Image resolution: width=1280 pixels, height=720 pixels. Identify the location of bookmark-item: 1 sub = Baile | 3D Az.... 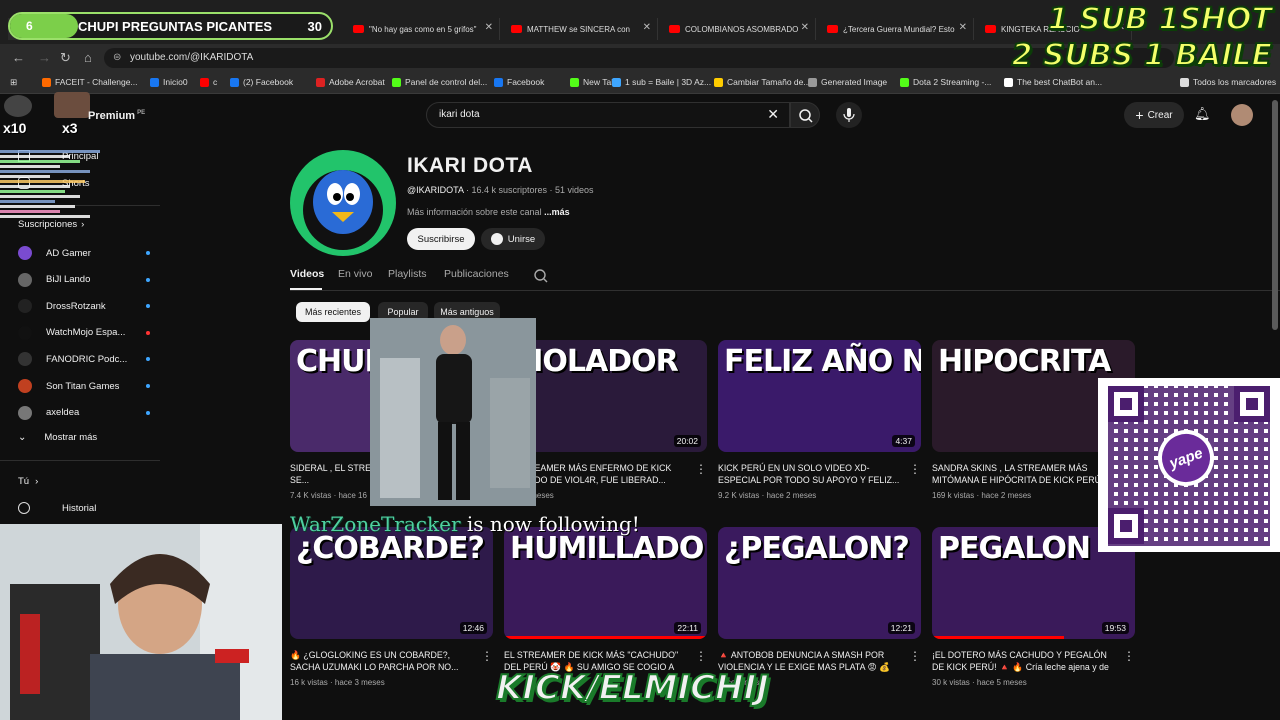
(661, 82).